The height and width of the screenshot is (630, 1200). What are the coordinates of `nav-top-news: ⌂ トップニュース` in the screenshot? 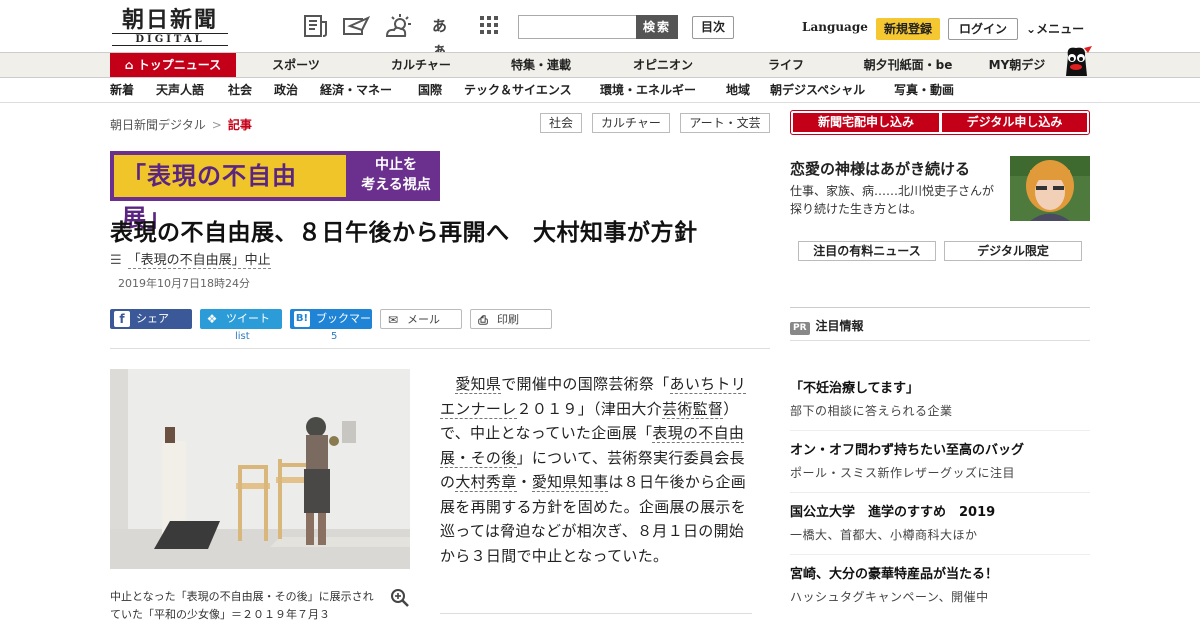 It's located at (173, 65).